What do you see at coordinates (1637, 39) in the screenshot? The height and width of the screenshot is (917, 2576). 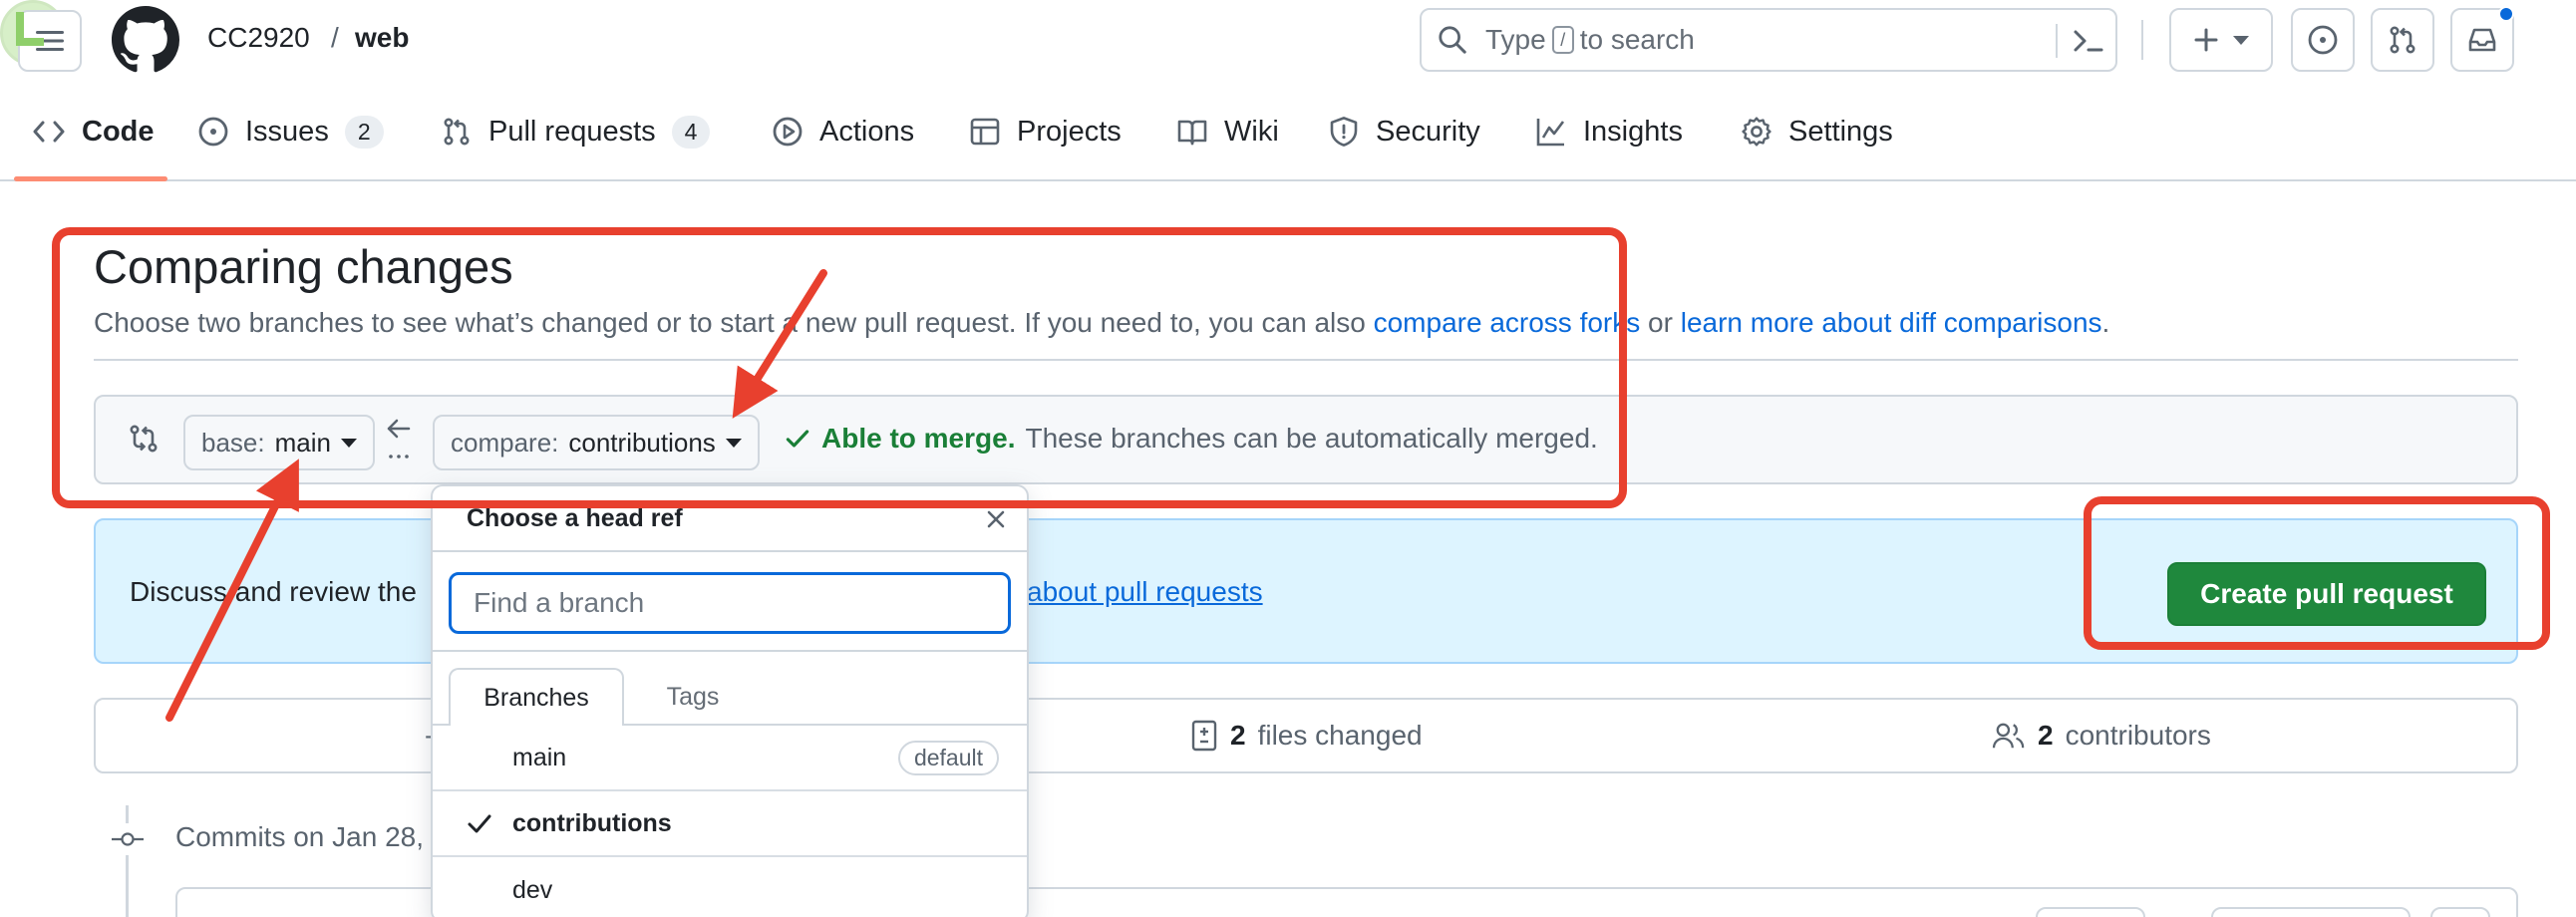 I see `search-suffix: to search` at bounding box center [1637, 39].